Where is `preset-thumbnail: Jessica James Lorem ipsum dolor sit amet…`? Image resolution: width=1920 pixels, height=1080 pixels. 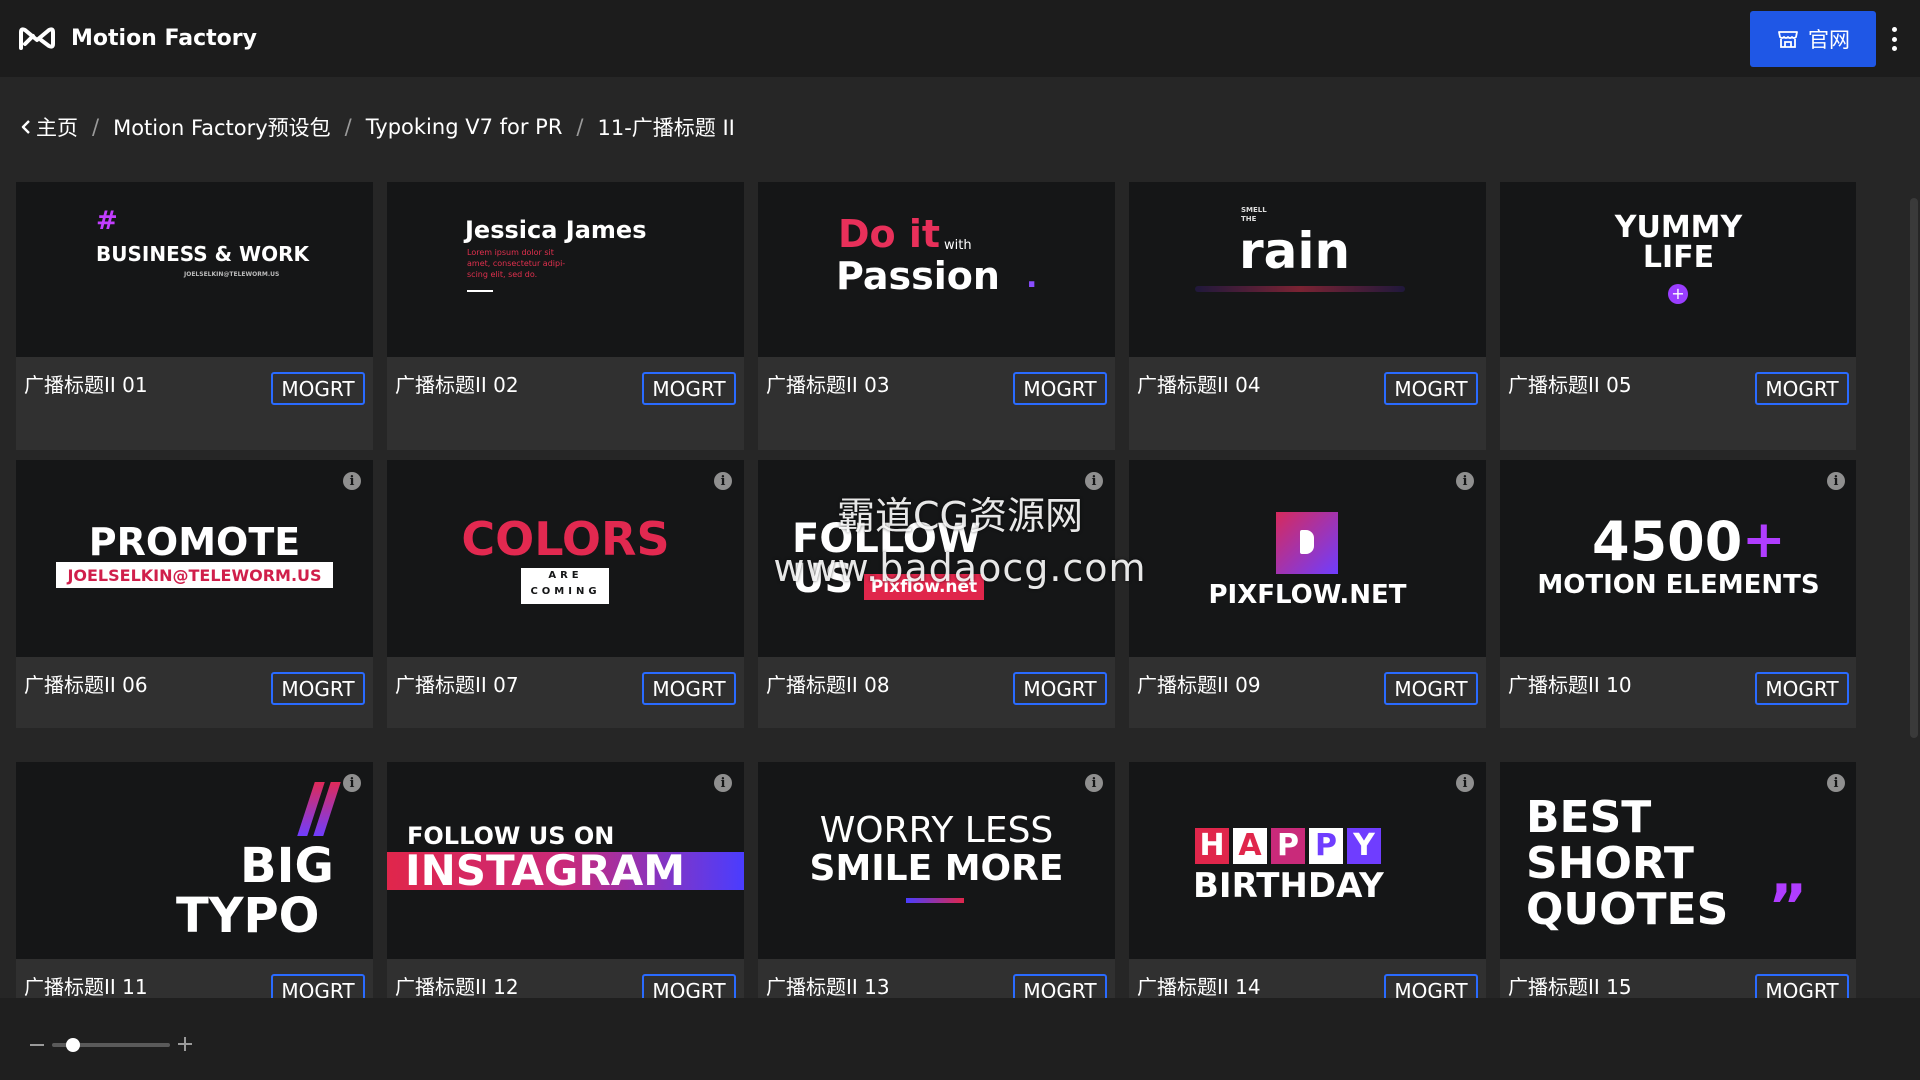
preset-thumbnail: Jessica James Lorem ipsum dolor sit amet… is located at coordinates (565, 269).